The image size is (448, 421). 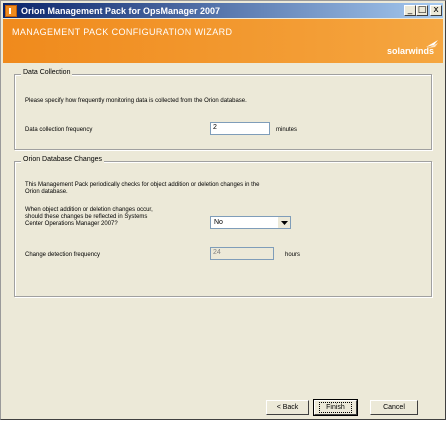 What do you see at coordinates (62, 159) in the screenshot?
I see `orion-changes-legend: Orion Database Changes` at bounding box center [62, 159].